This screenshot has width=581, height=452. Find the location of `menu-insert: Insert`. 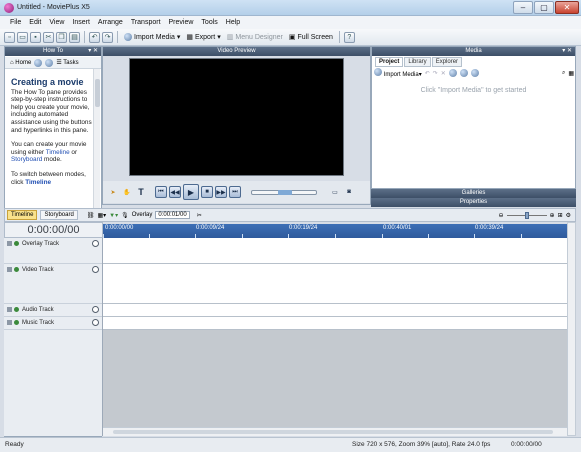

menu-insert: Insert is located at coordinates (81, 22).